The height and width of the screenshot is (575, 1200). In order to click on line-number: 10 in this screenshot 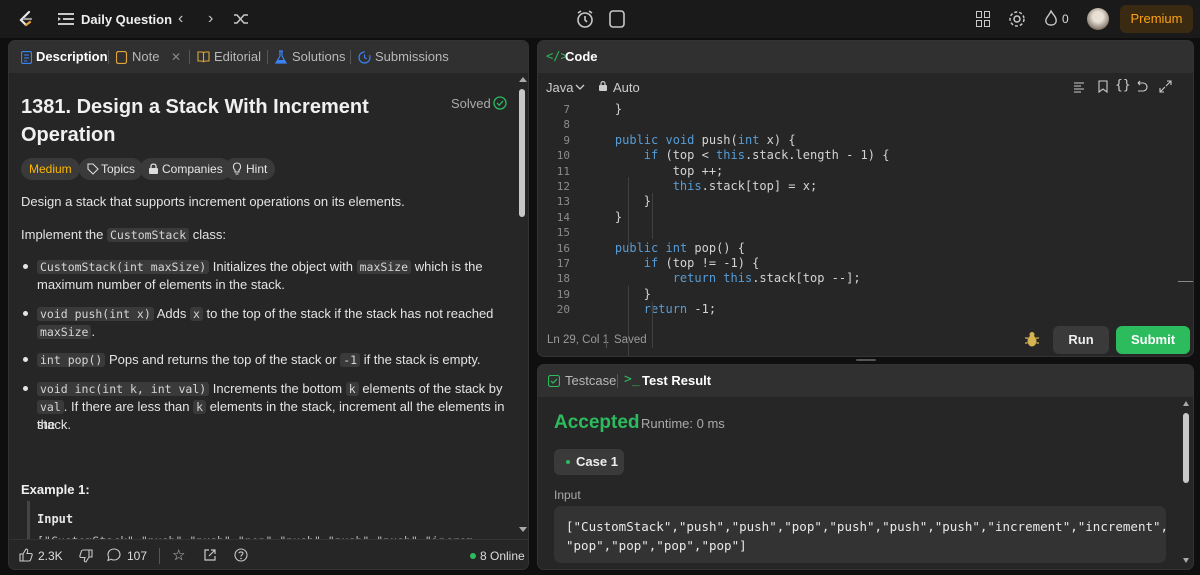, I will do `click(563, 156)`.